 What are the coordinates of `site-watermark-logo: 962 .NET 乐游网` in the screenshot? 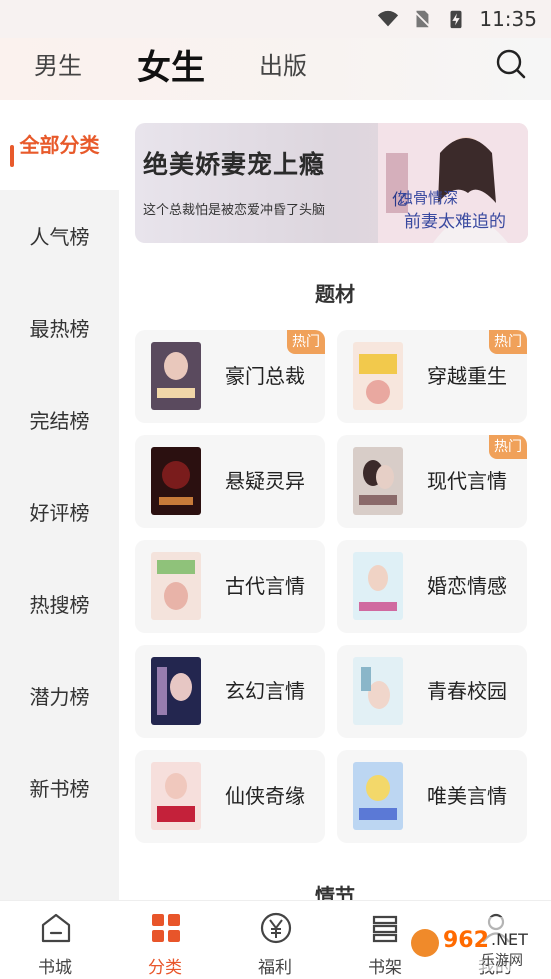 It's located at (477, 944).